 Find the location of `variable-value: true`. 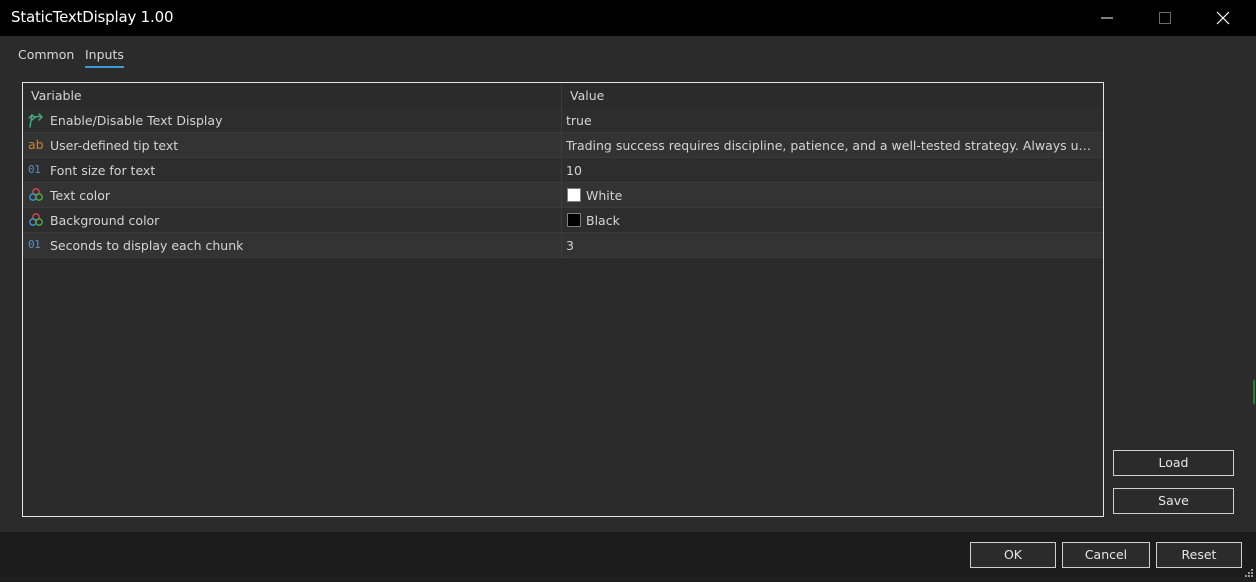

variable-value: true is located at coordinates (831, 120).